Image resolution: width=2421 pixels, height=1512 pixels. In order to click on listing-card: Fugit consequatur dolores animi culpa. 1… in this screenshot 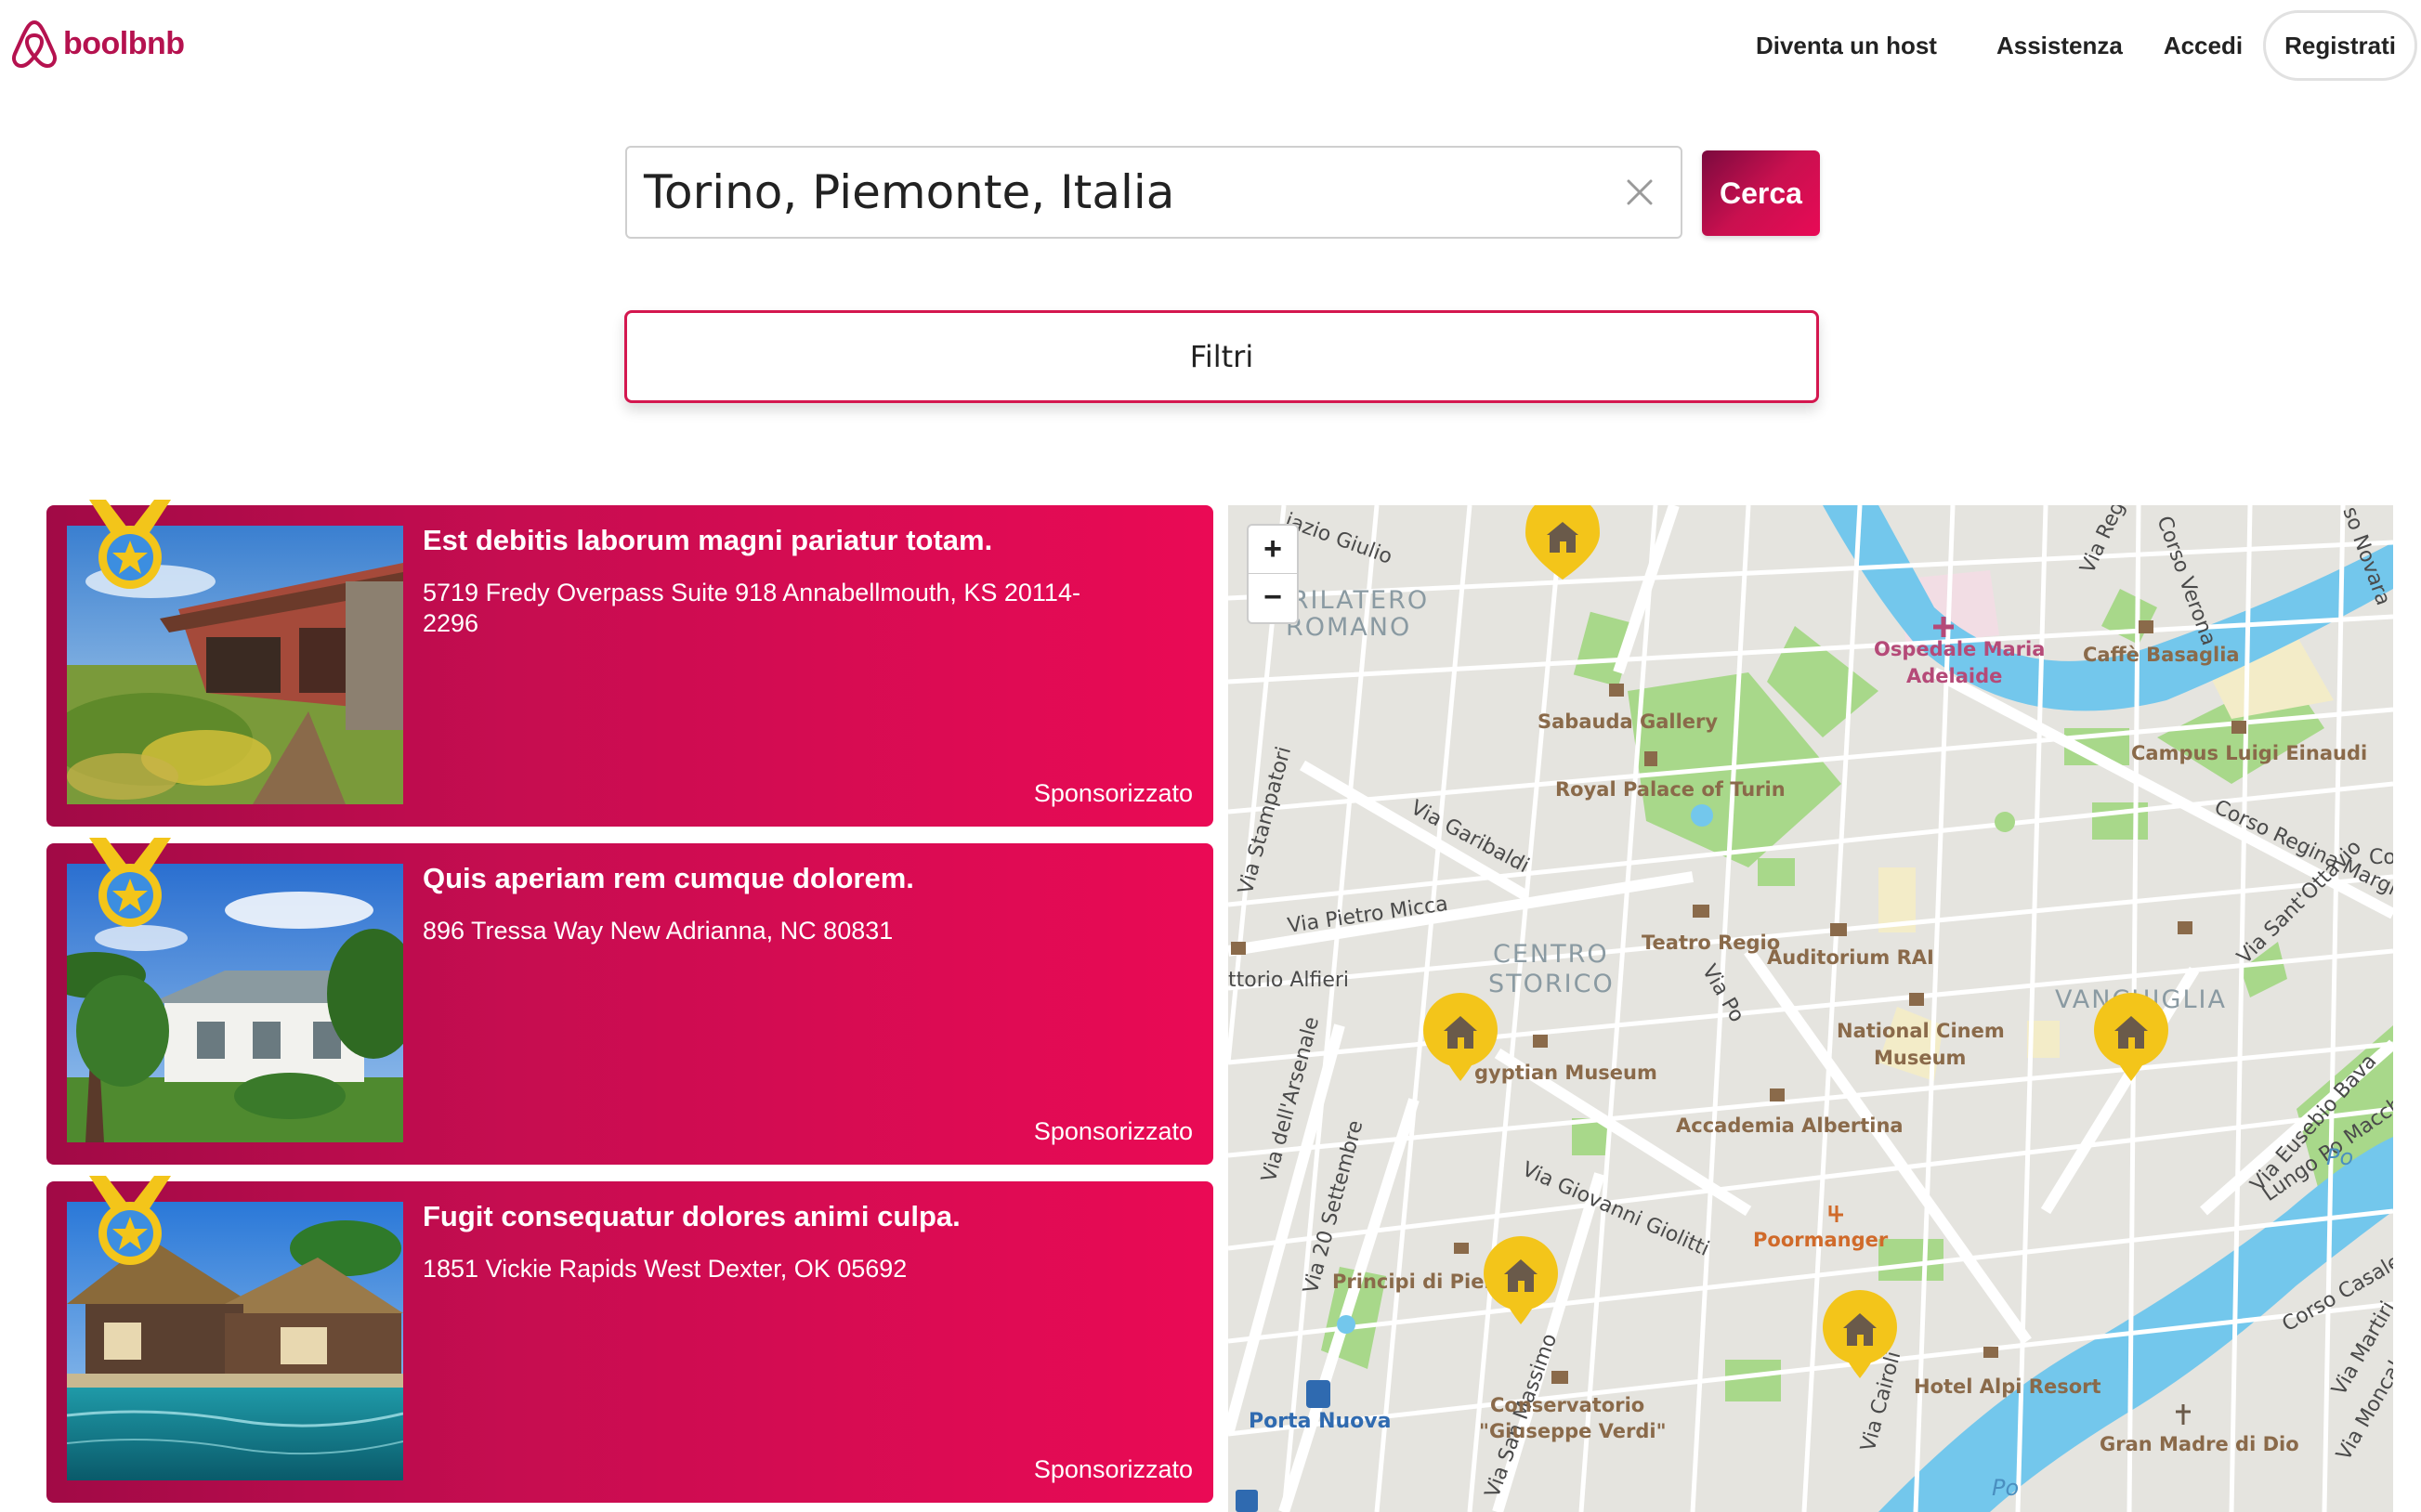, I will do `click(630, 1339)`.